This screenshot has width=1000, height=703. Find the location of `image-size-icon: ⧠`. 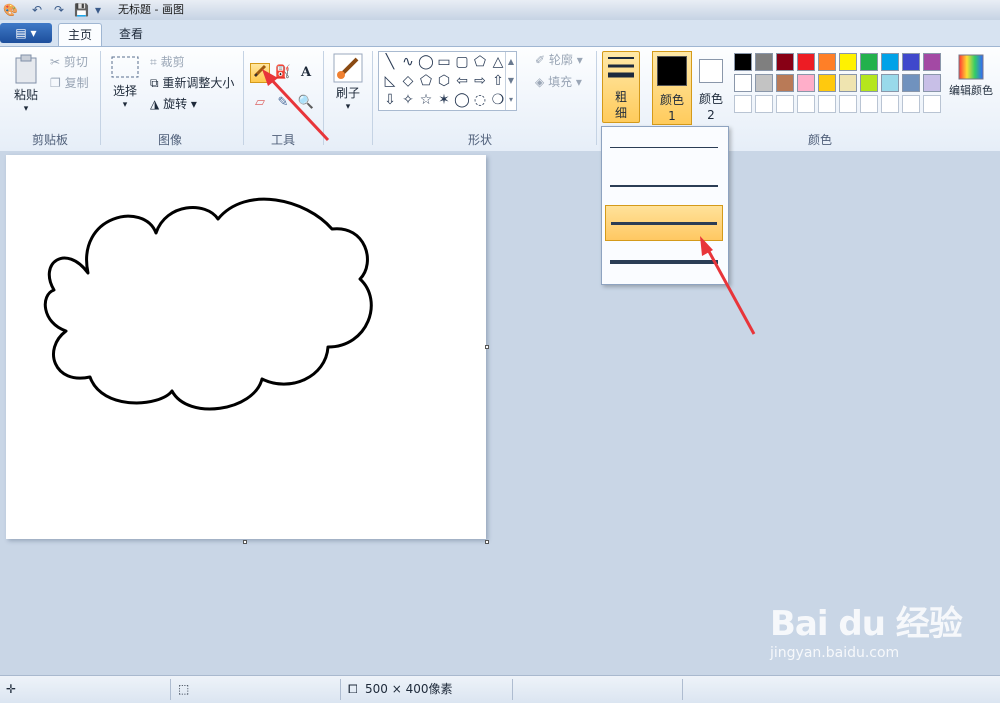

image-size-icon: ⧠ is located at coordinates (353, 689).